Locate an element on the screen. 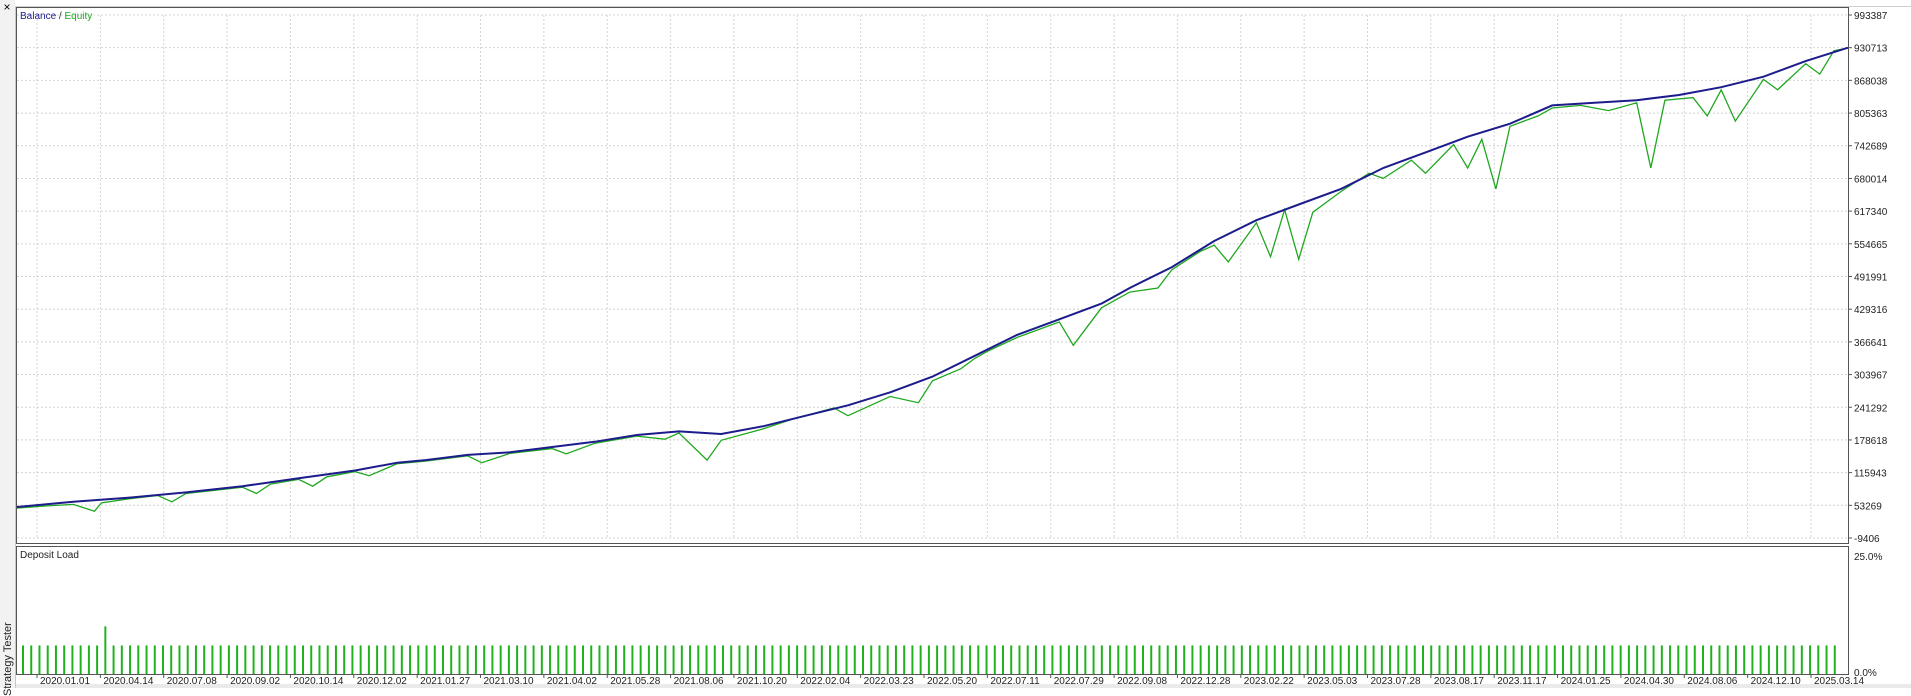 Image resolution: width=1911 pixels, height=696 pixels. x-tick-label: 2023.07.28 is located at coordinates (1396, 680).